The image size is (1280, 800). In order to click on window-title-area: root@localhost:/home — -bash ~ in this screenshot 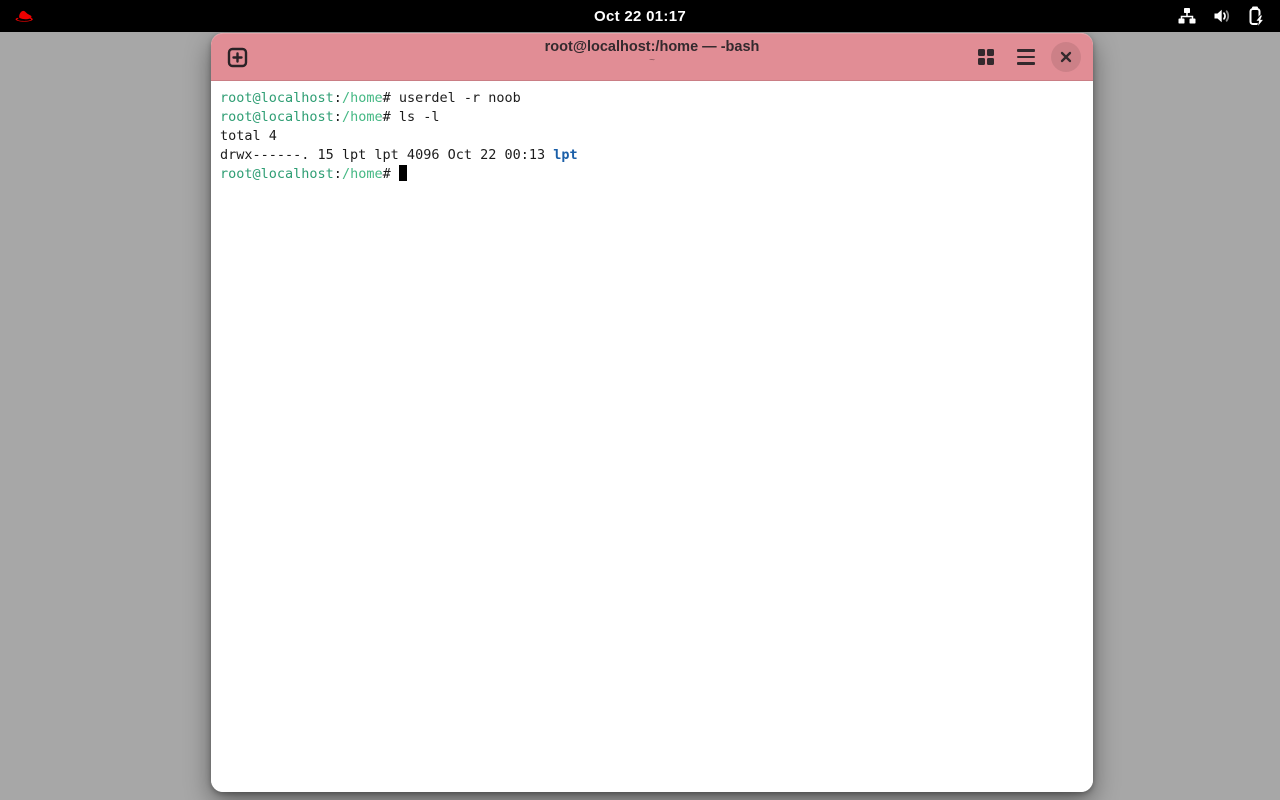, I will do `click(652, 52)`.